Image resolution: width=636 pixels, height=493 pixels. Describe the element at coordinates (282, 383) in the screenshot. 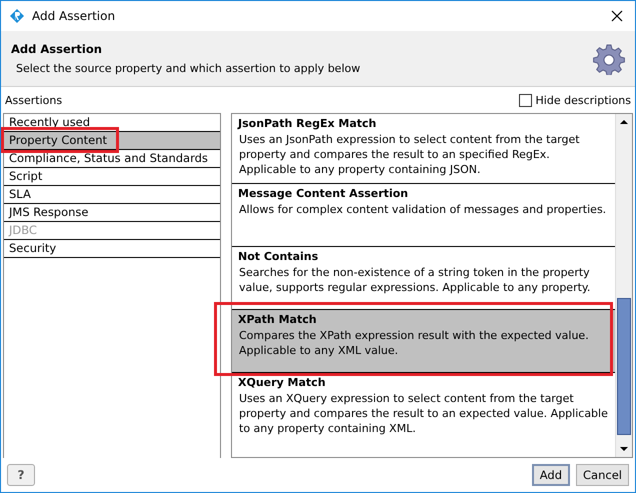

I see `assertion-title: XQuery Match` at that location.